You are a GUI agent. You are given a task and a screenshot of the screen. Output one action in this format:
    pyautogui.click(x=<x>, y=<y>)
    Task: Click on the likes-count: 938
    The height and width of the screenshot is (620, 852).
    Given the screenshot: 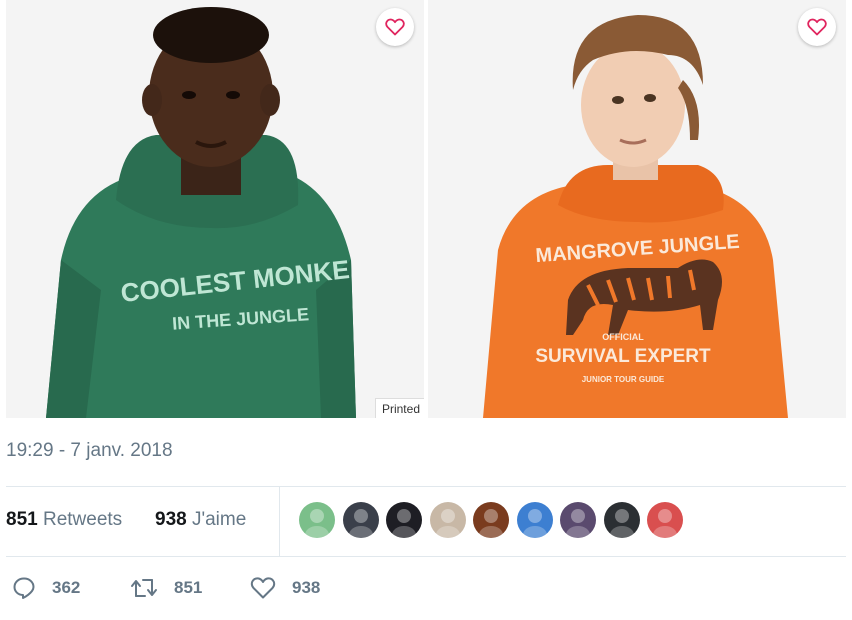 What is the action you would take?
    pyautogui.click(x=171, y=519)
    